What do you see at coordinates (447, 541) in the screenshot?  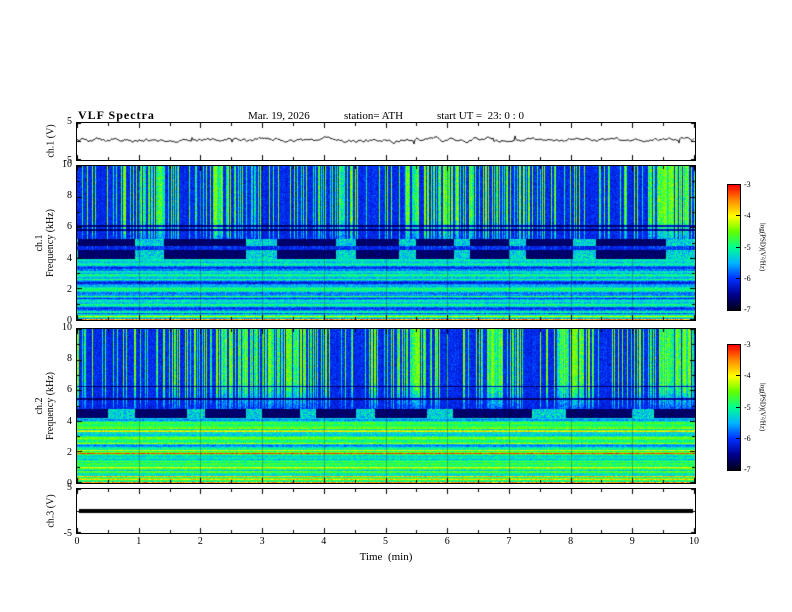 I see `x-tick-label: 6` at bounding box center [447, 541].